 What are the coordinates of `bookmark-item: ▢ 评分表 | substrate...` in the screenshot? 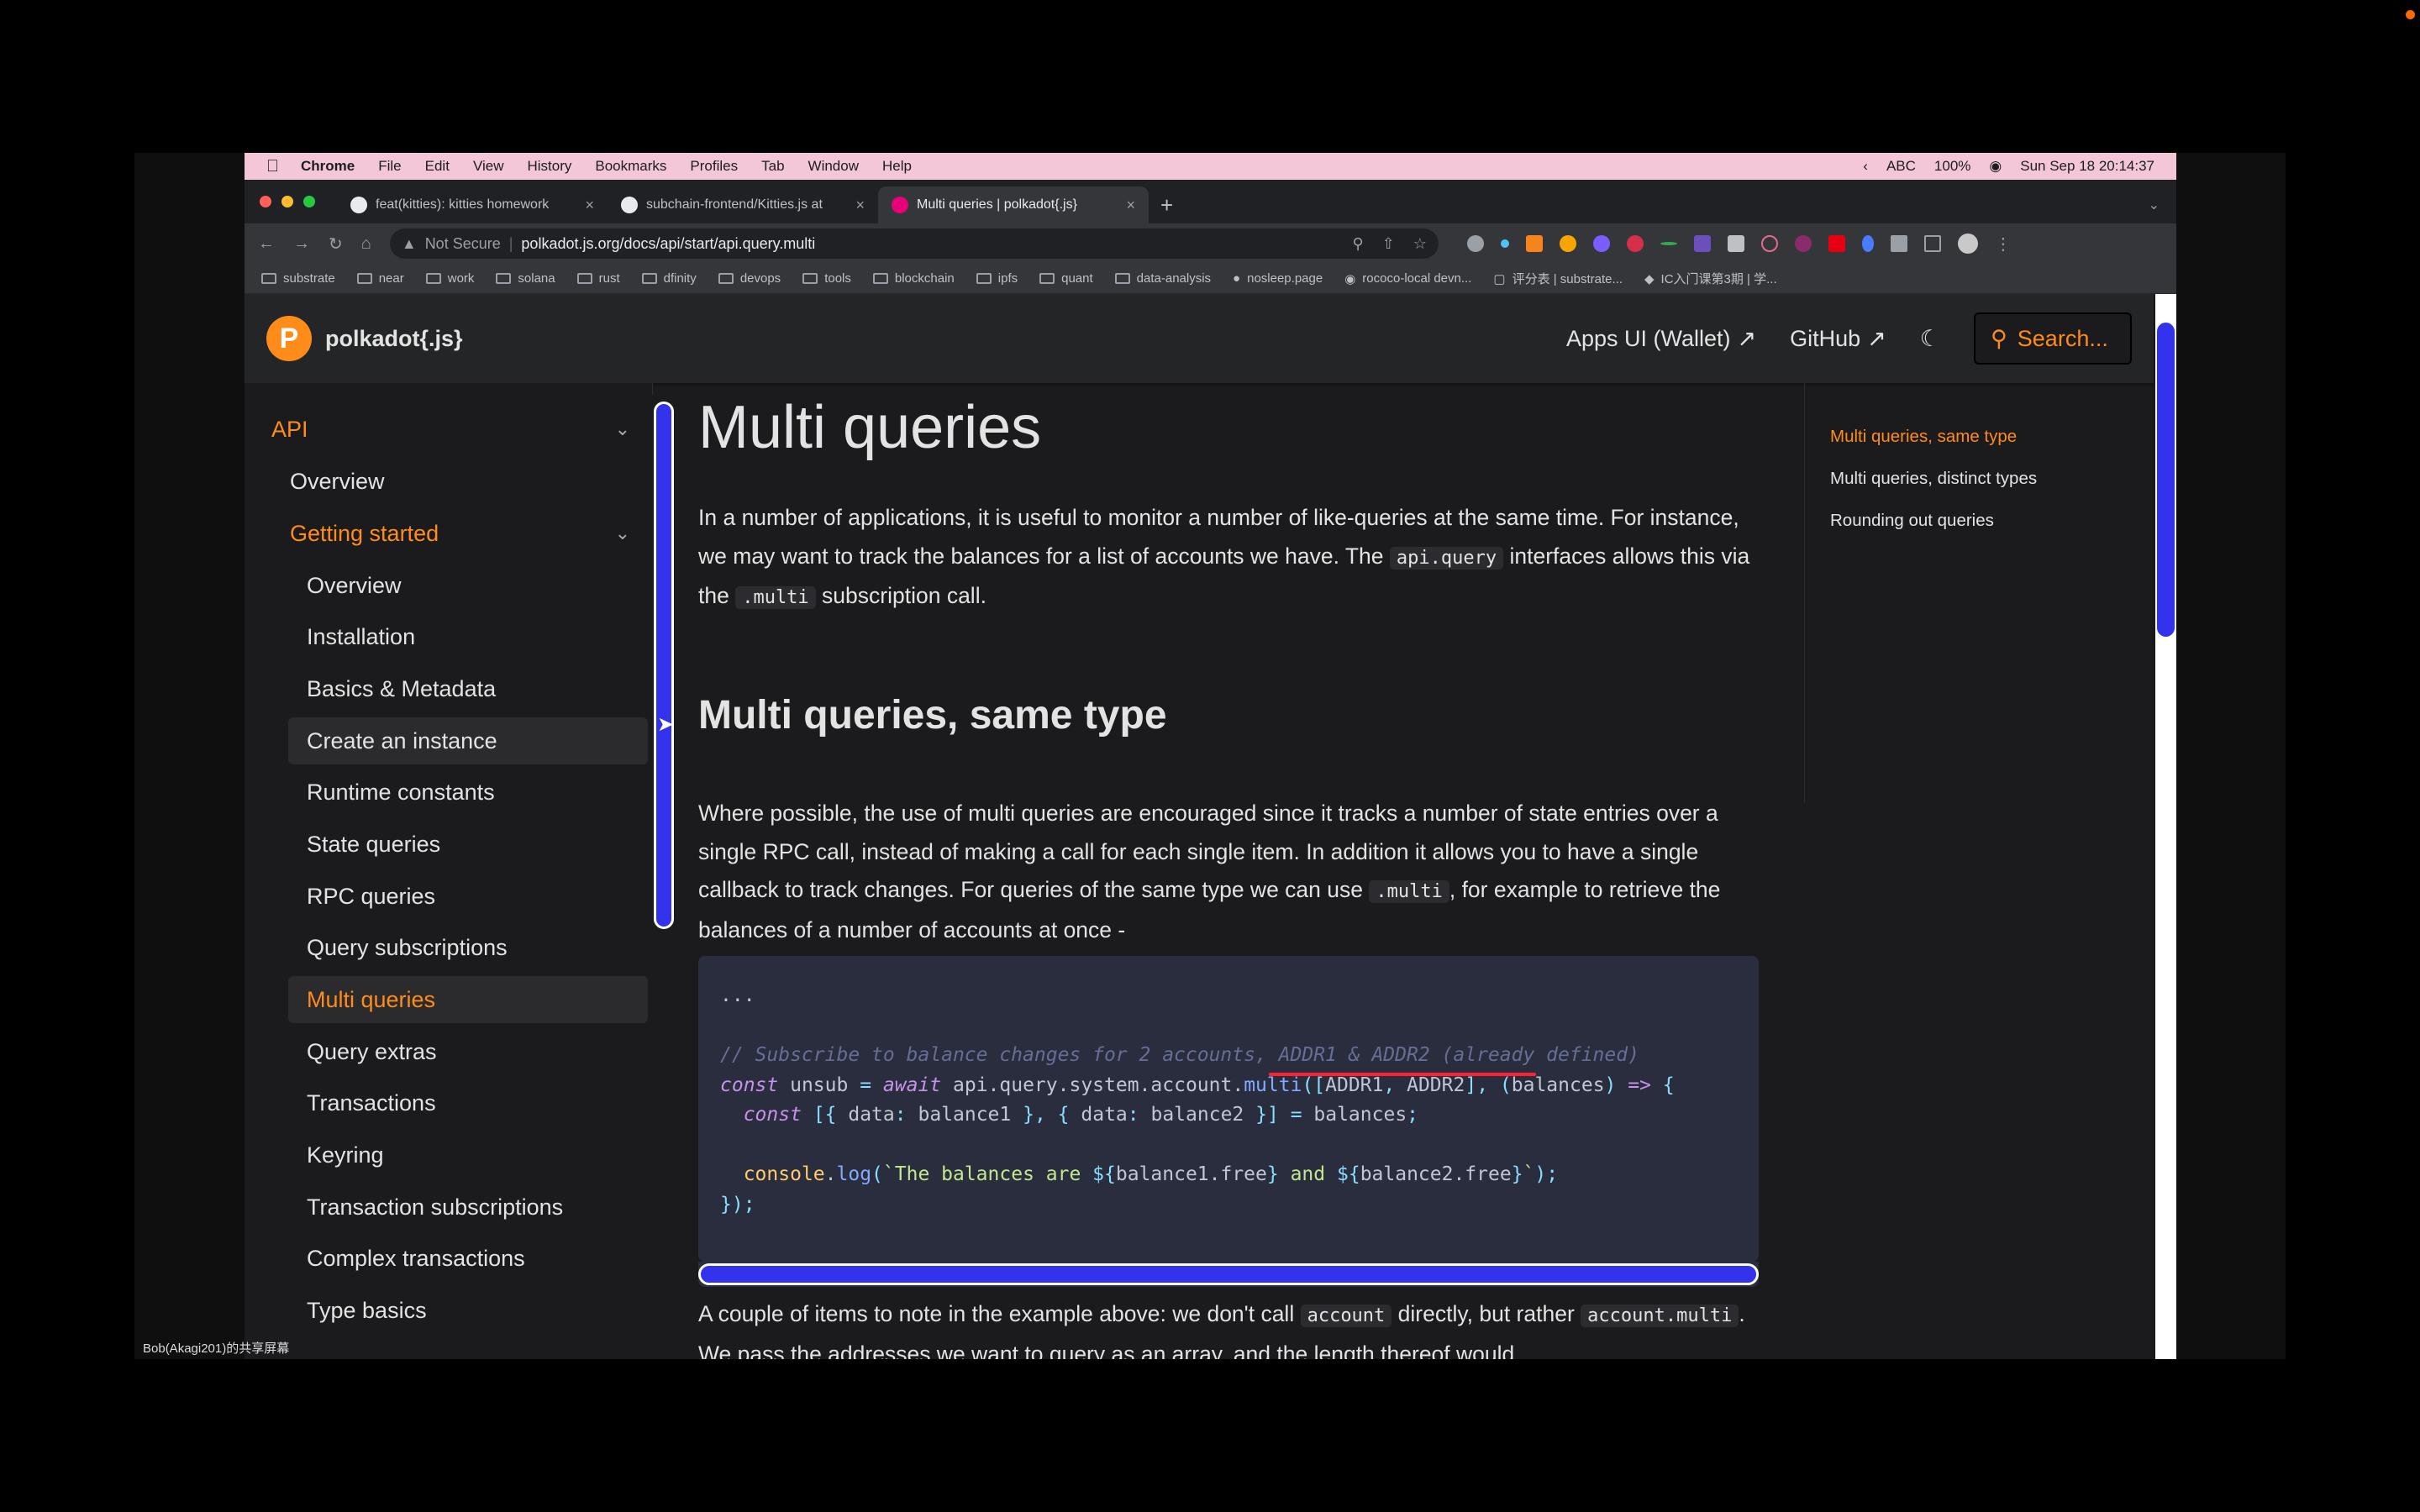 It's located at (1558, 278).